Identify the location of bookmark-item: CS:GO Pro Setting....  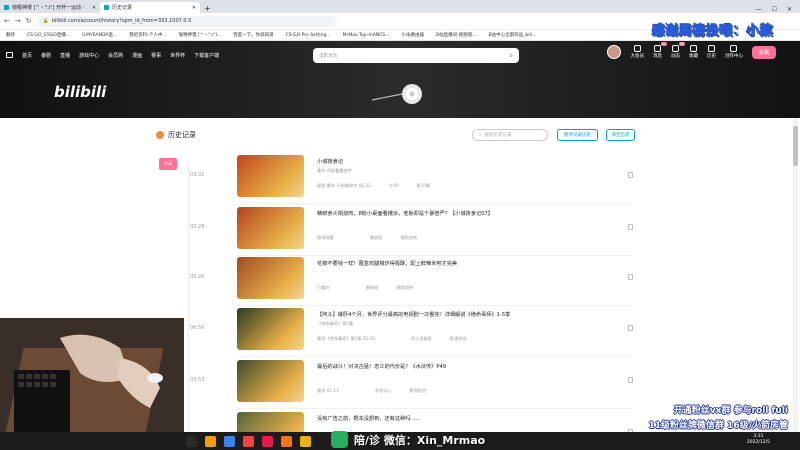
(308, 35).